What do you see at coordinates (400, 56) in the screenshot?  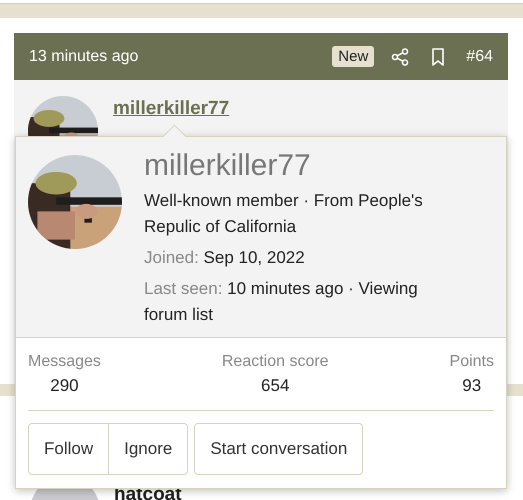 I see `share-icon` at bounding box center [400, 56].